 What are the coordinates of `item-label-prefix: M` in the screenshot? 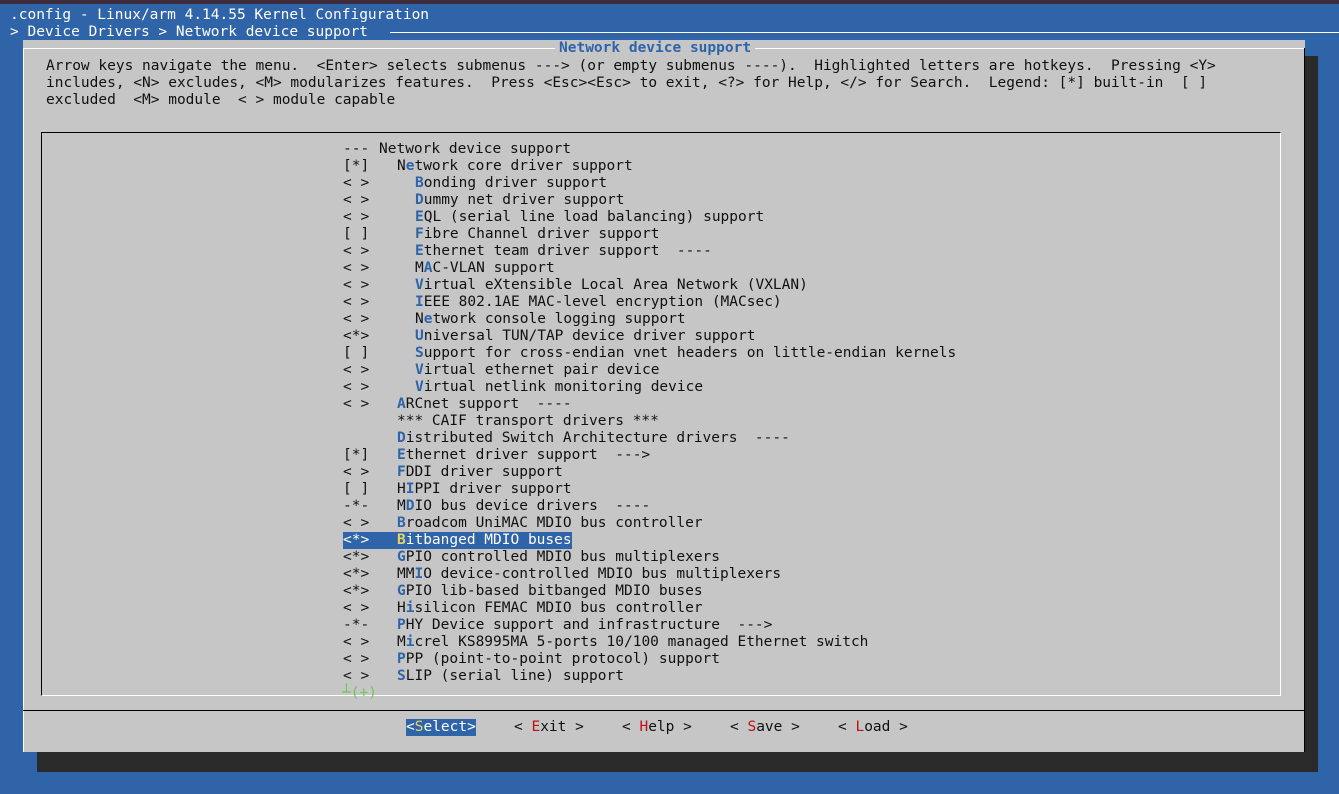 It's located at (401, 642).